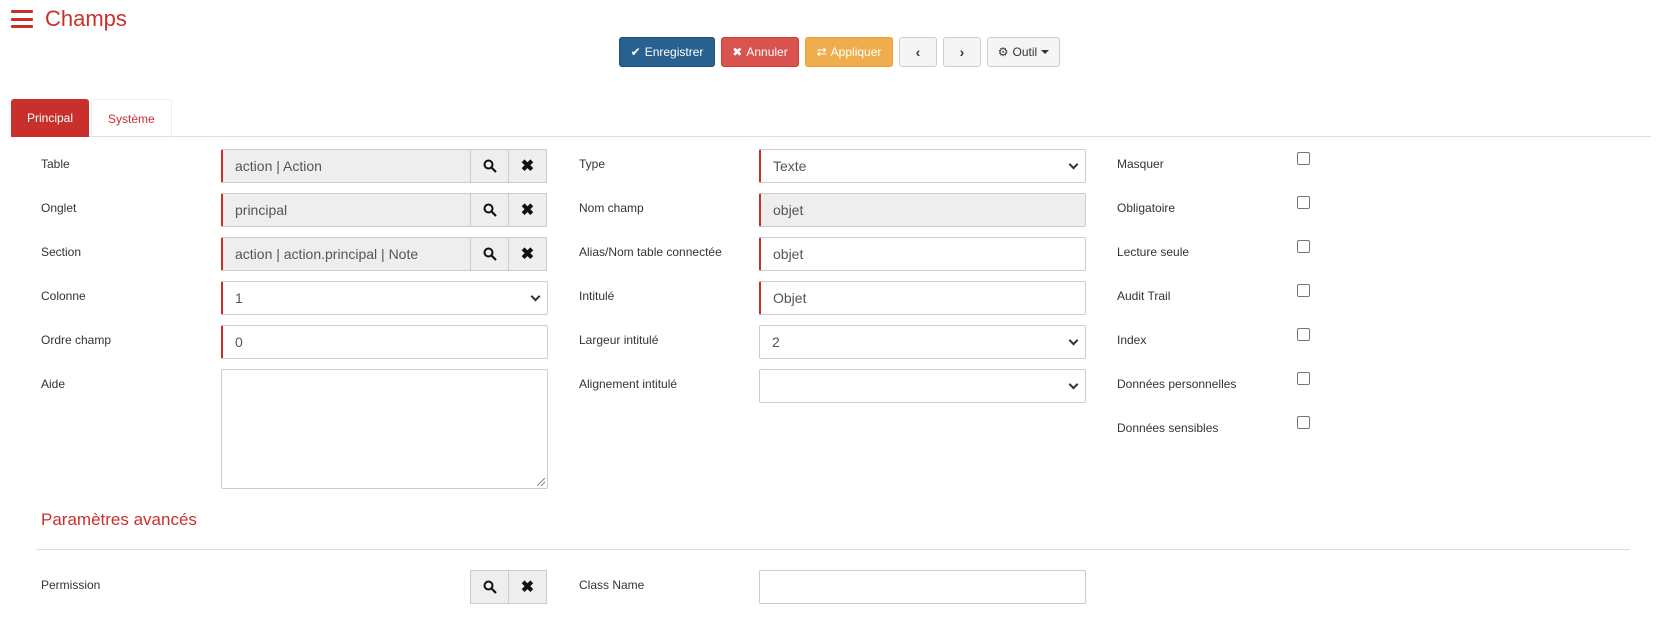 The image size is (1660, 625). I want to click on aide-label: Aide, so click(53, 384).